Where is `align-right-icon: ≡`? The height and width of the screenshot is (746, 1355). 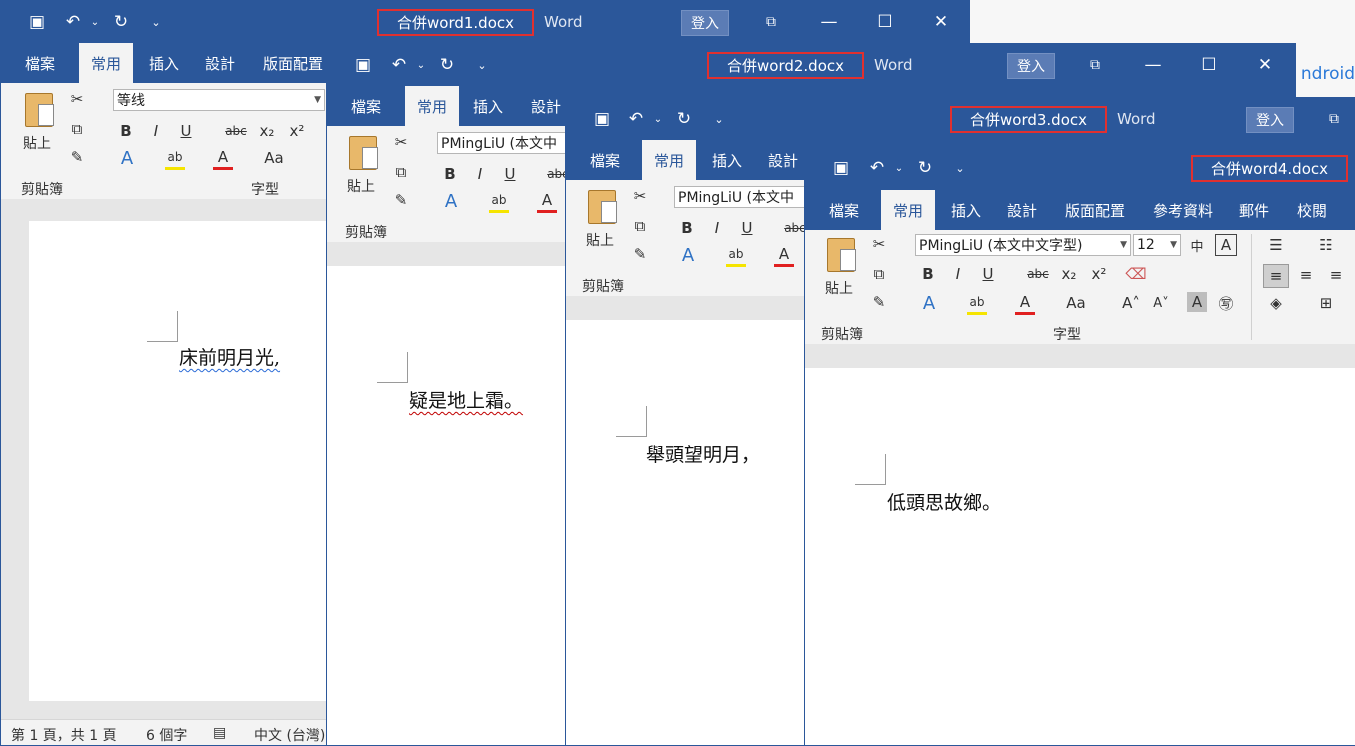
align-right-icon: ≡ is located at coordinates (1336, 275).